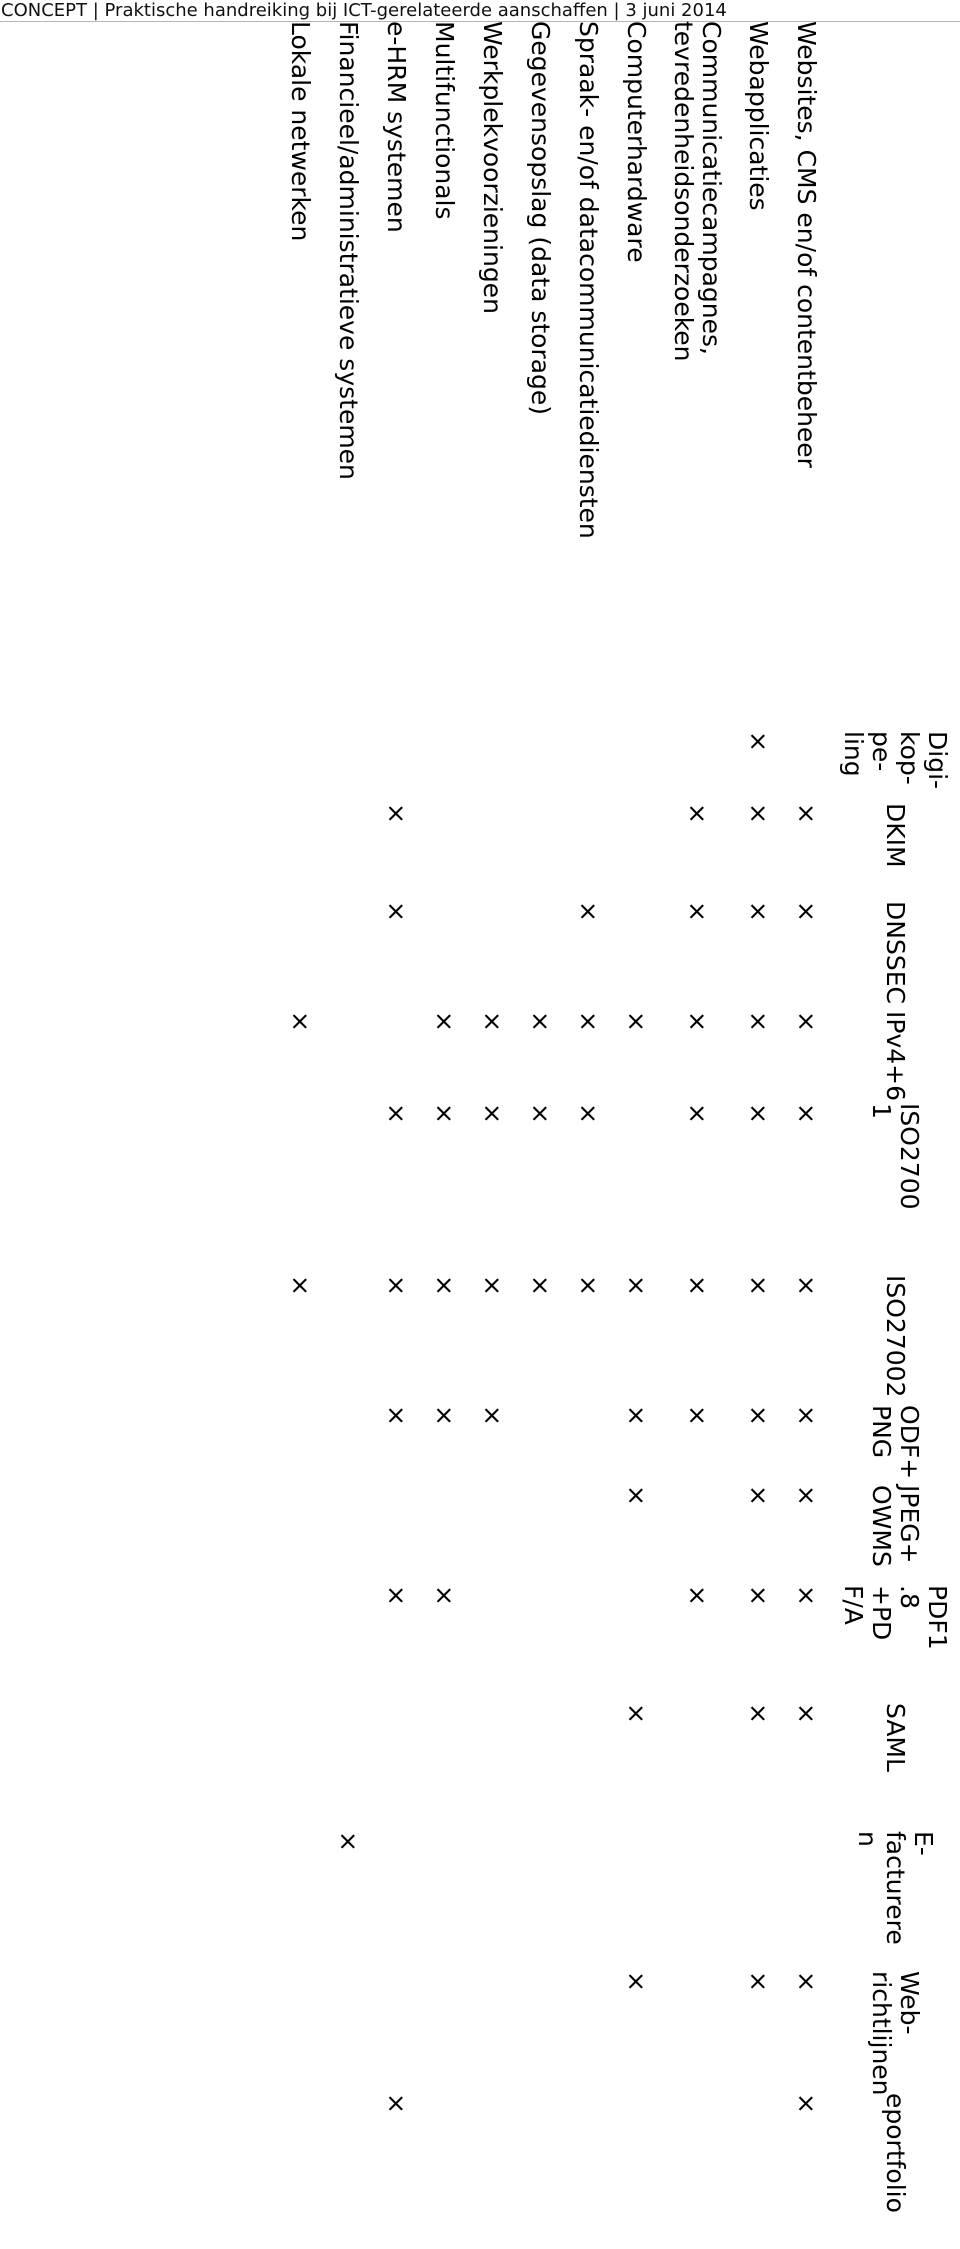  I want to click on cell-gegevensopslag-dkim, so click(540, 849).